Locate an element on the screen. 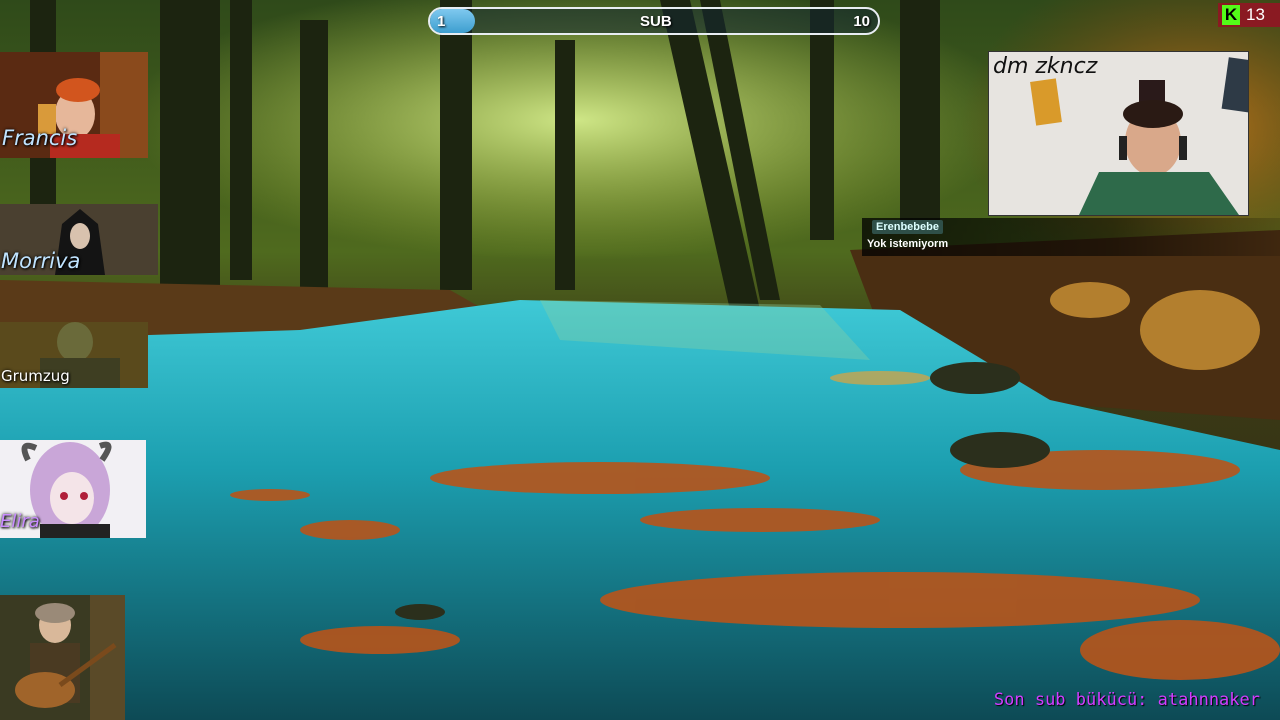 This screenshot has height=720, width=1280. chat-message: Erenbebebe Yok istemiyorm is located at coordinates (1071, 237).